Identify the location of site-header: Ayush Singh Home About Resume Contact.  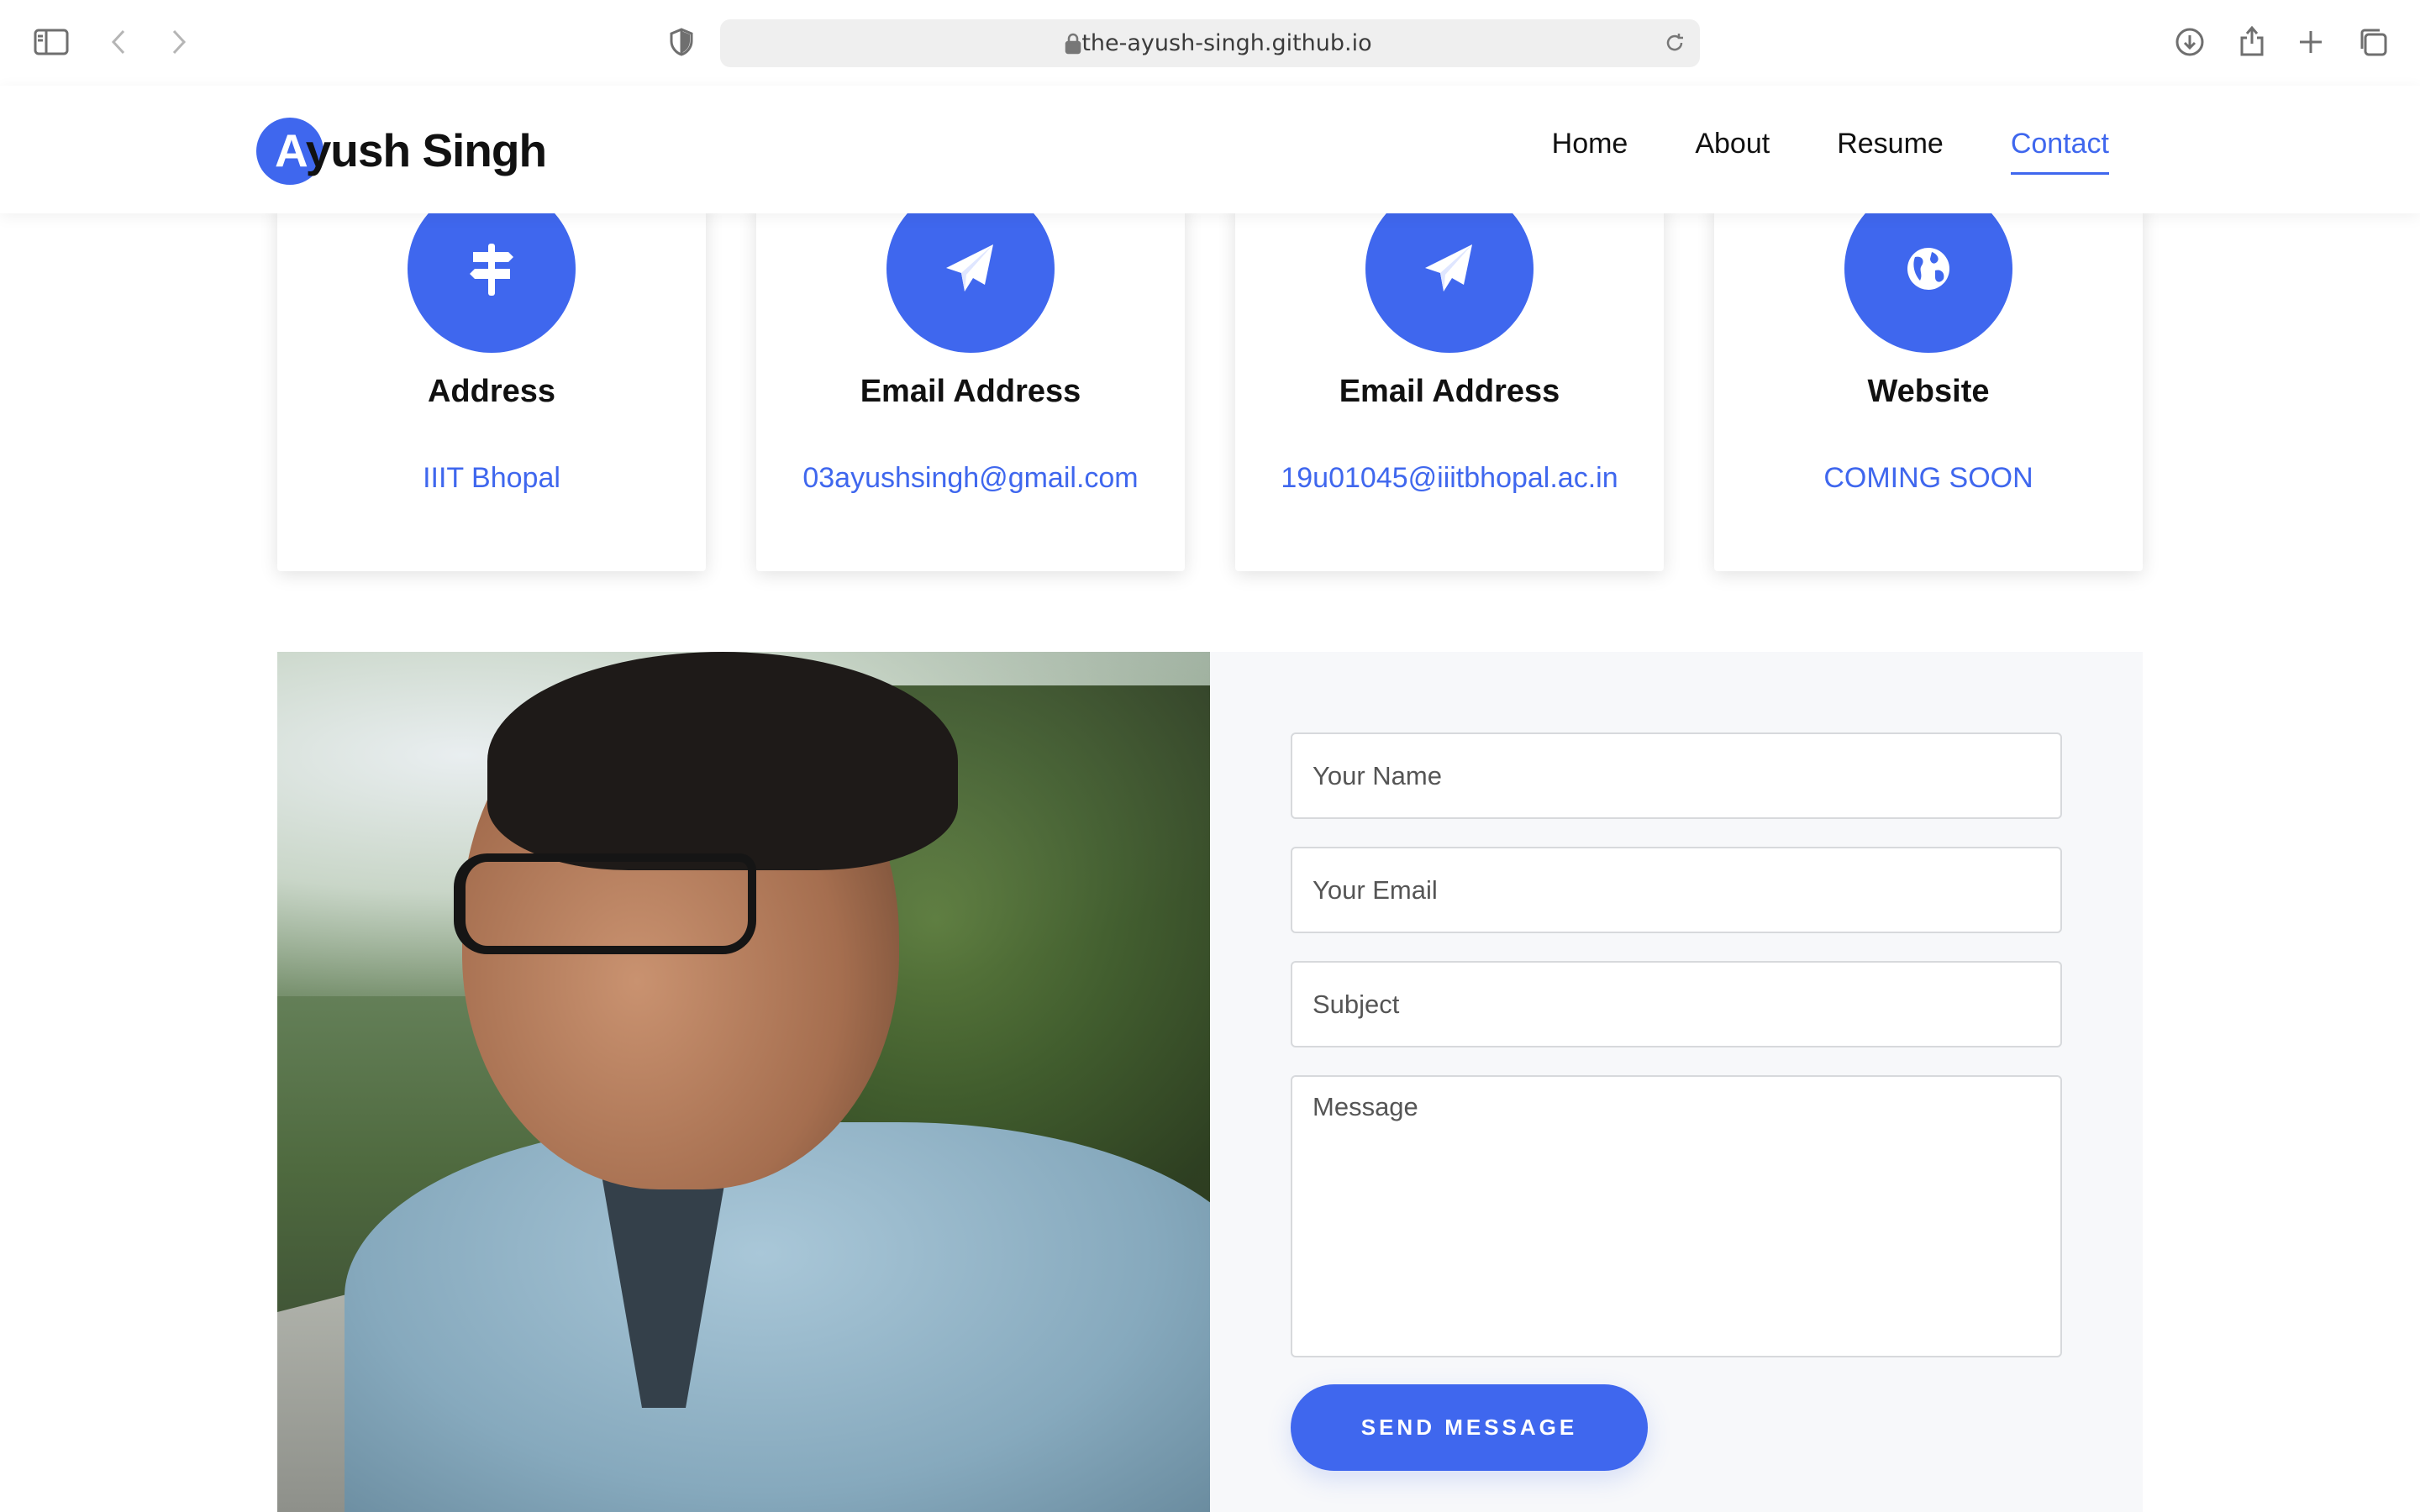
(1210, 149).